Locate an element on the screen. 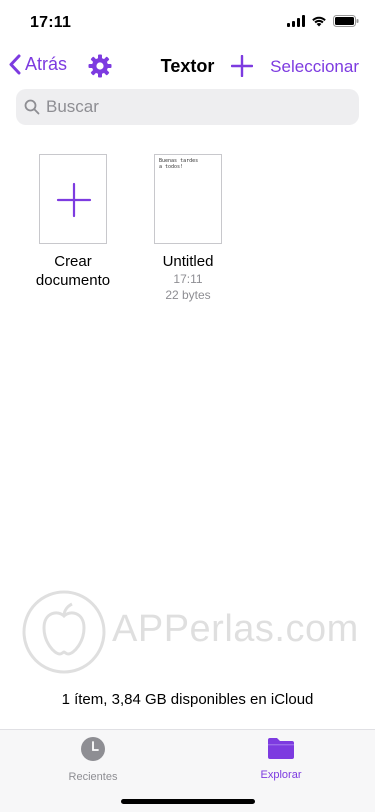  folder-icon is located at coordinates (281, 748).